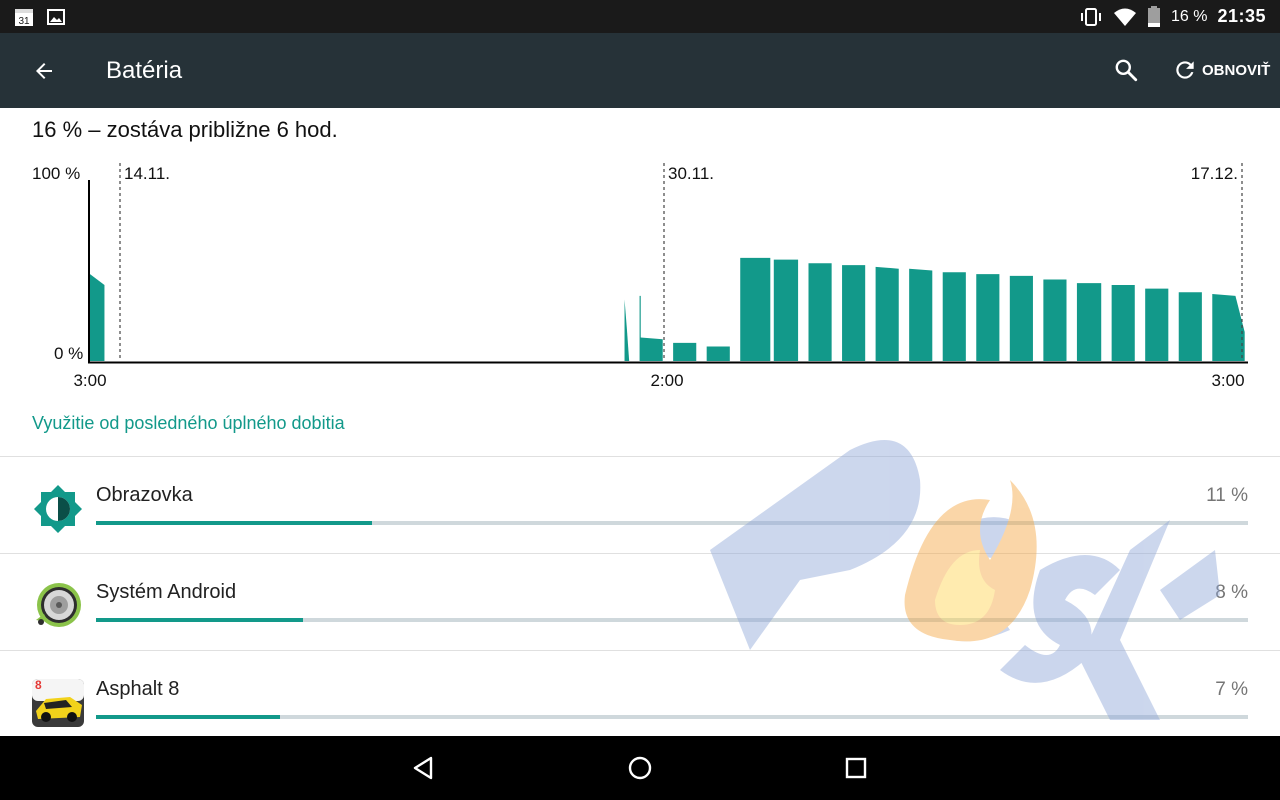 This screenshot has width=1280, height=800. I want to click on x-tick-label: 2:00, so click(666, 380).